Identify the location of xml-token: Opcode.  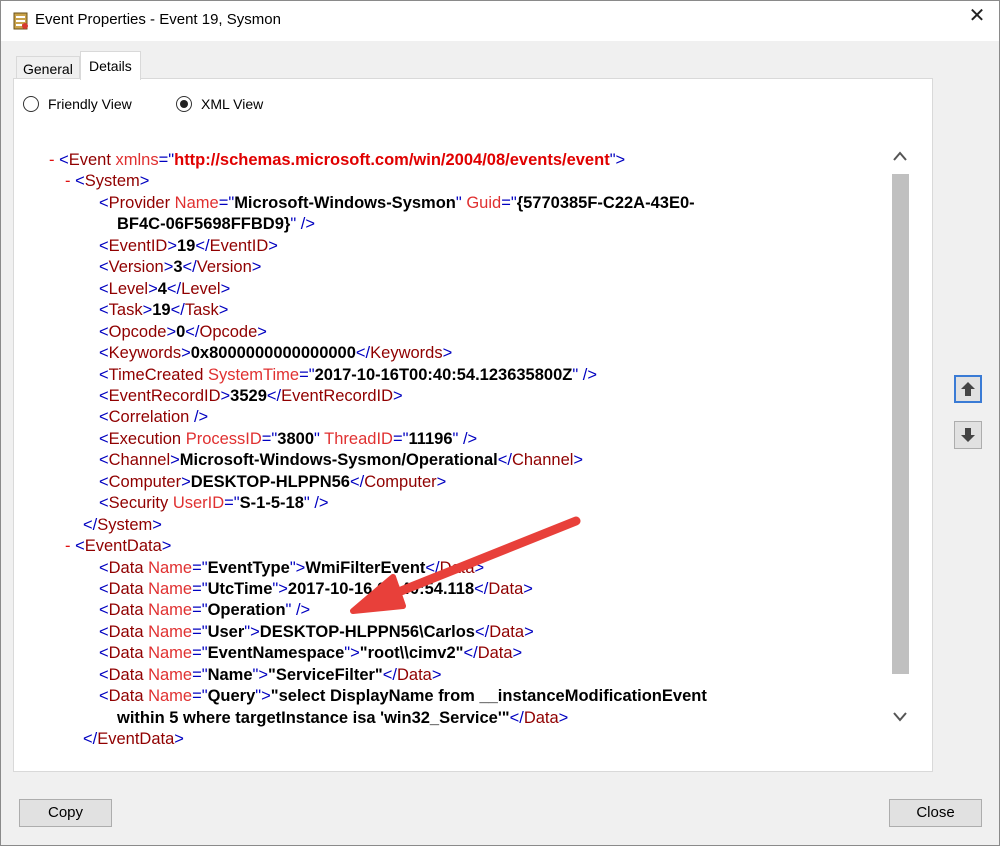
(228, 331).